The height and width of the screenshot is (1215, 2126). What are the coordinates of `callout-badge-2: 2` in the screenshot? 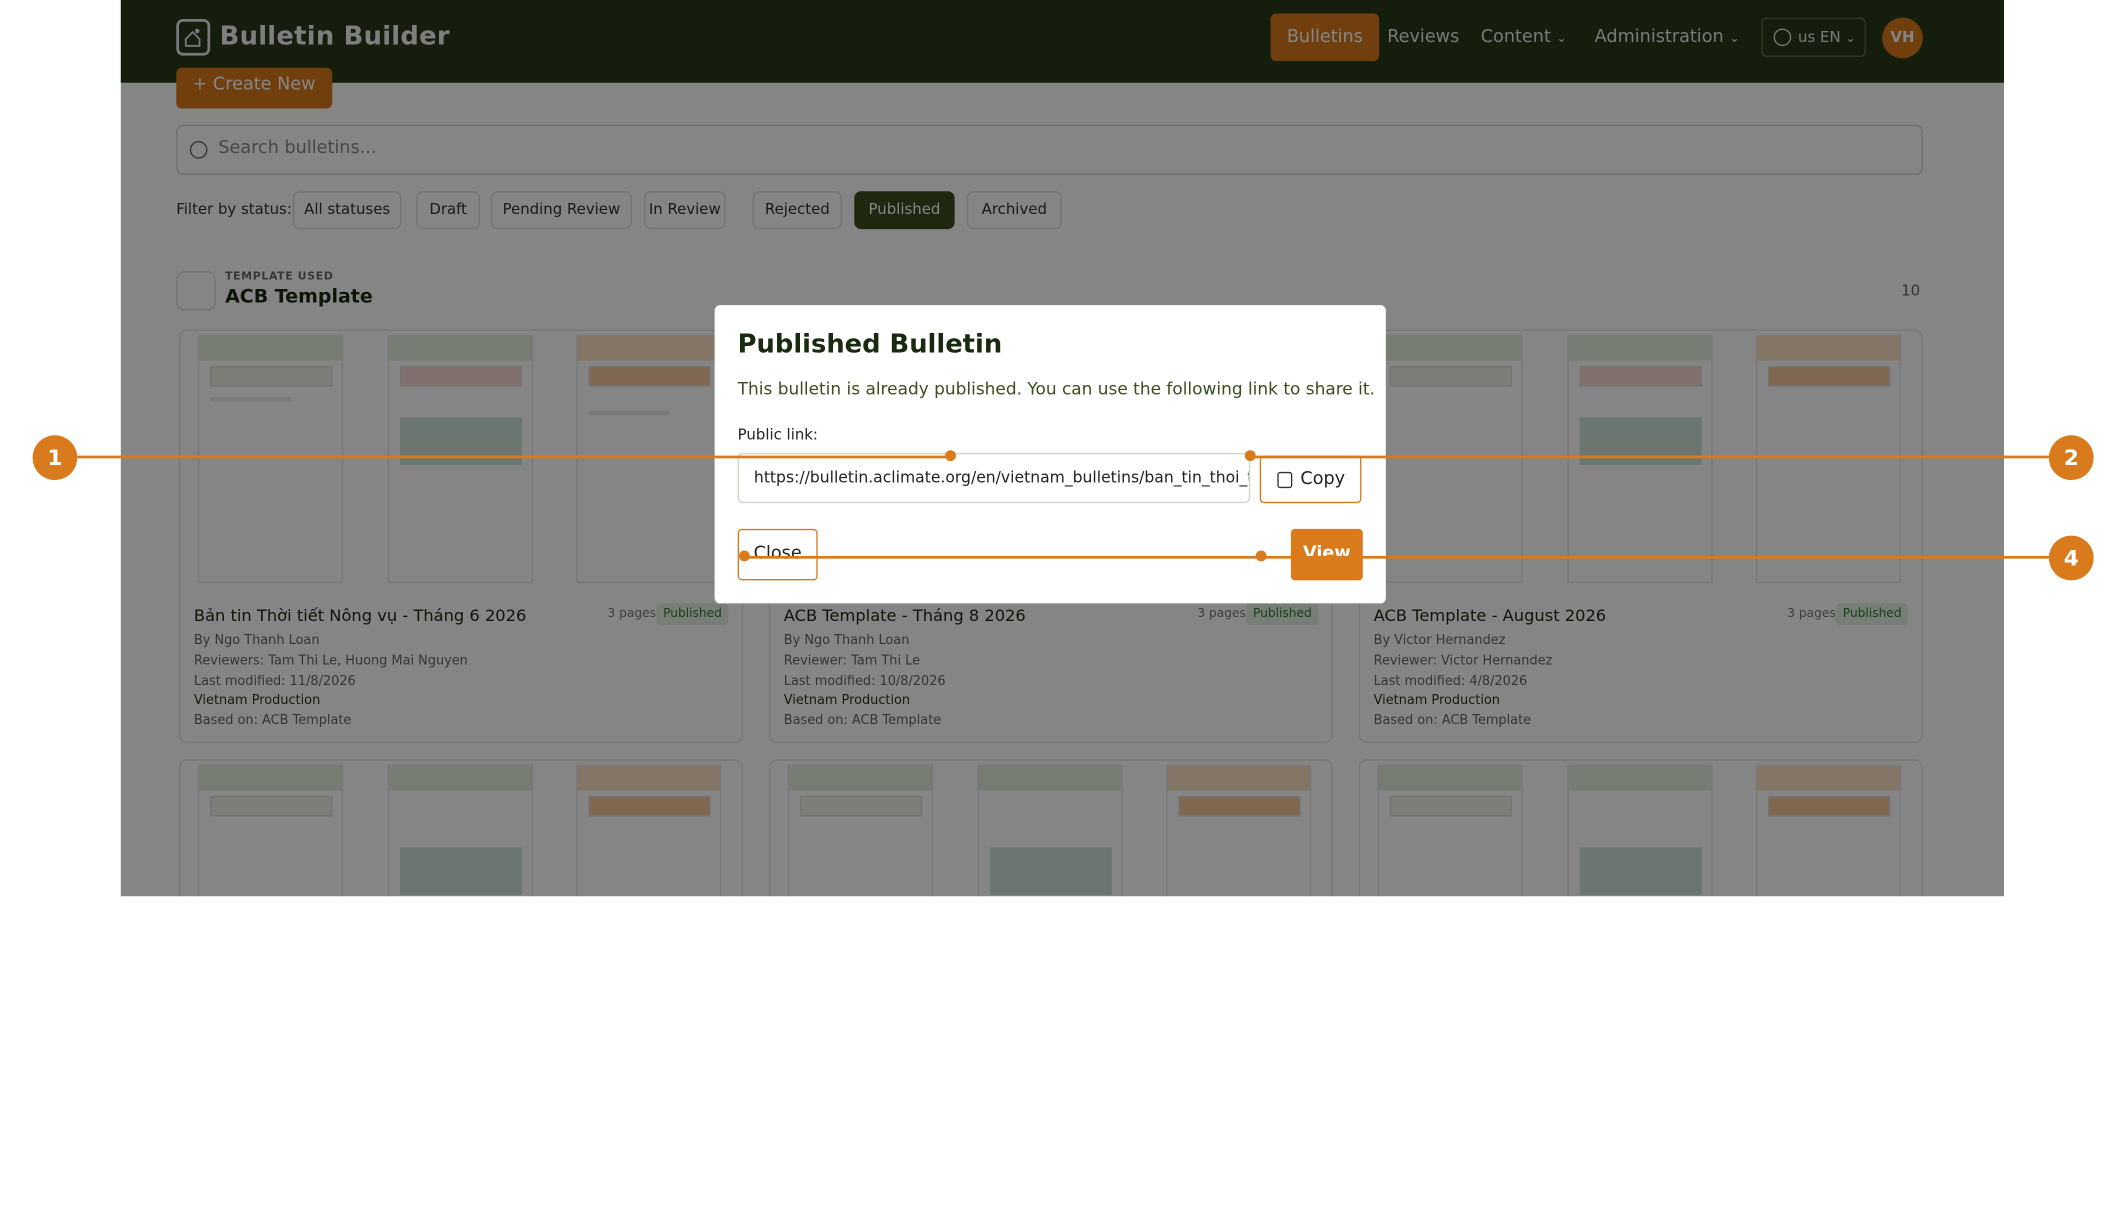 It's located at (2071, 458).